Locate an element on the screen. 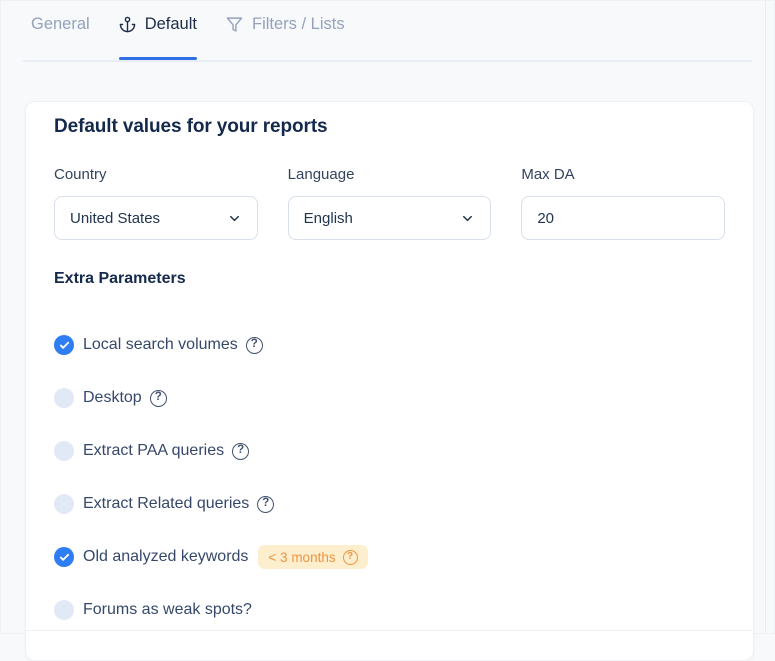  option-label: Forums as weak spots? is located at coordinates (167, 609).